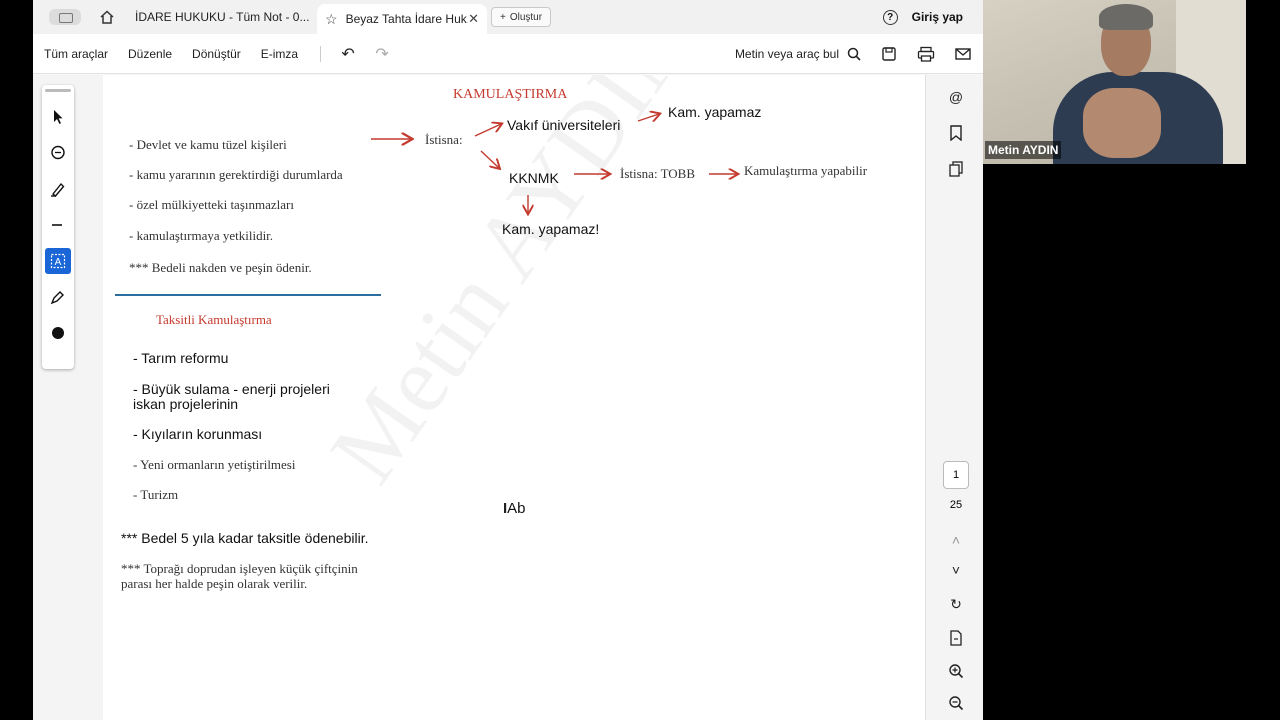 This screenshot has height=720, width=1280. I want to click on toolbar-divider, so click(321, 53).